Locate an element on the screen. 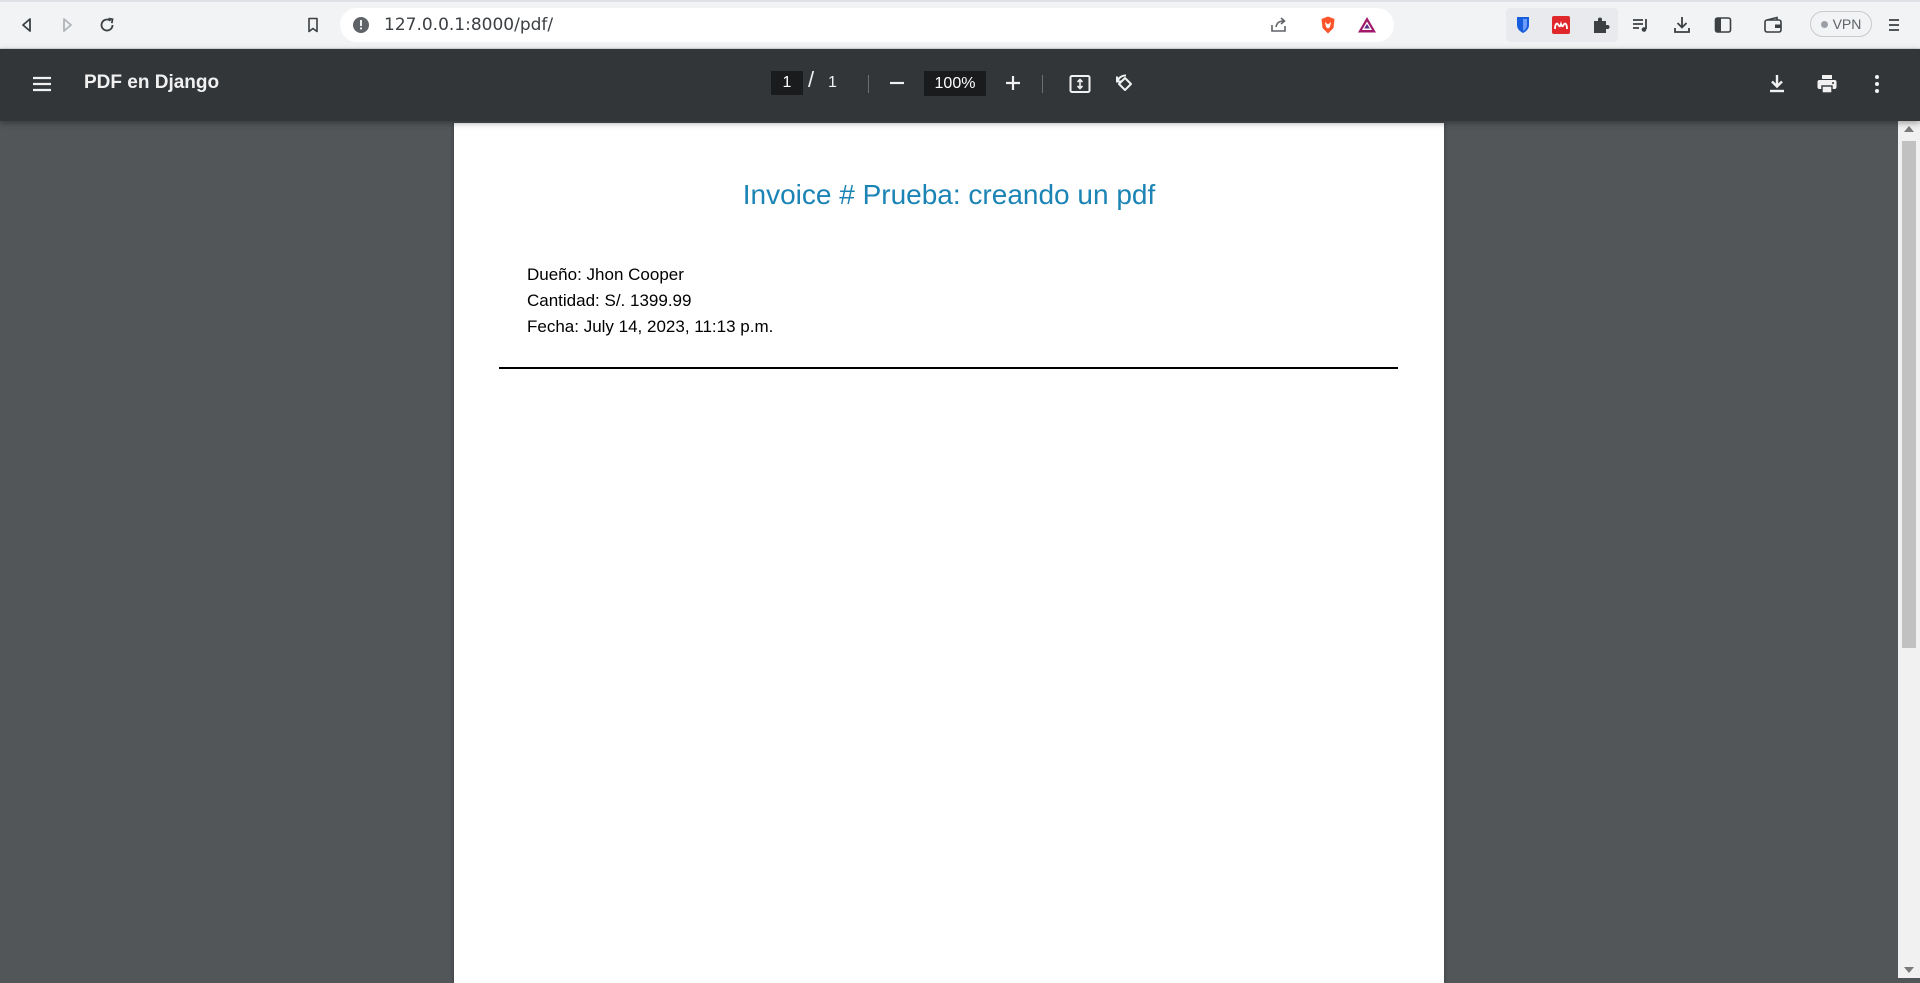 This screenshot has height=983, width=1920. tabstrip-edge is located at coordinates (960, 1).